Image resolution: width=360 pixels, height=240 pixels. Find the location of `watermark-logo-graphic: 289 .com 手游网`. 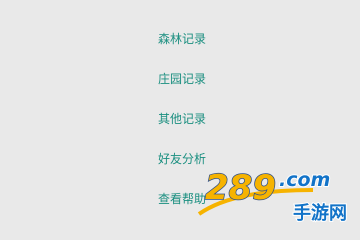

watermark-logo-graphic: 289 .com 手游网 is located at coordinates (272, 196).